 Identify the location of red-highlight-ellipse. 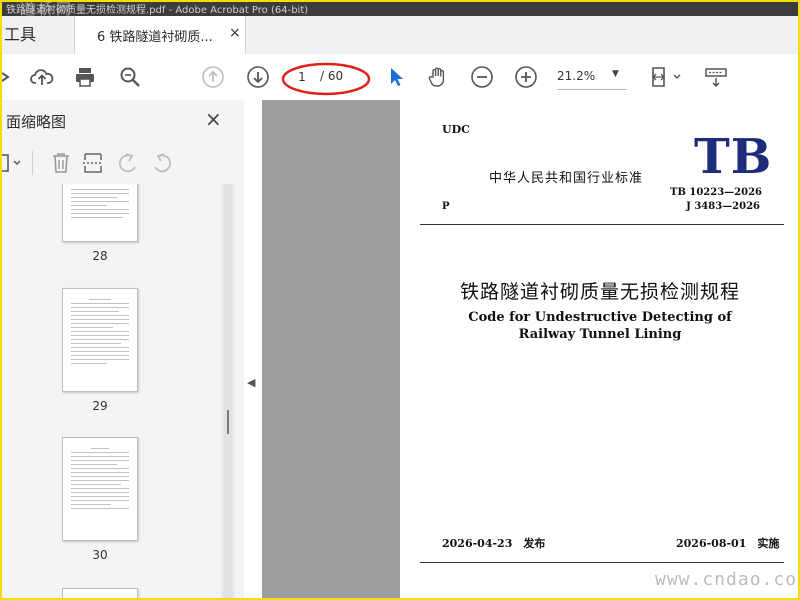
(326, 79).